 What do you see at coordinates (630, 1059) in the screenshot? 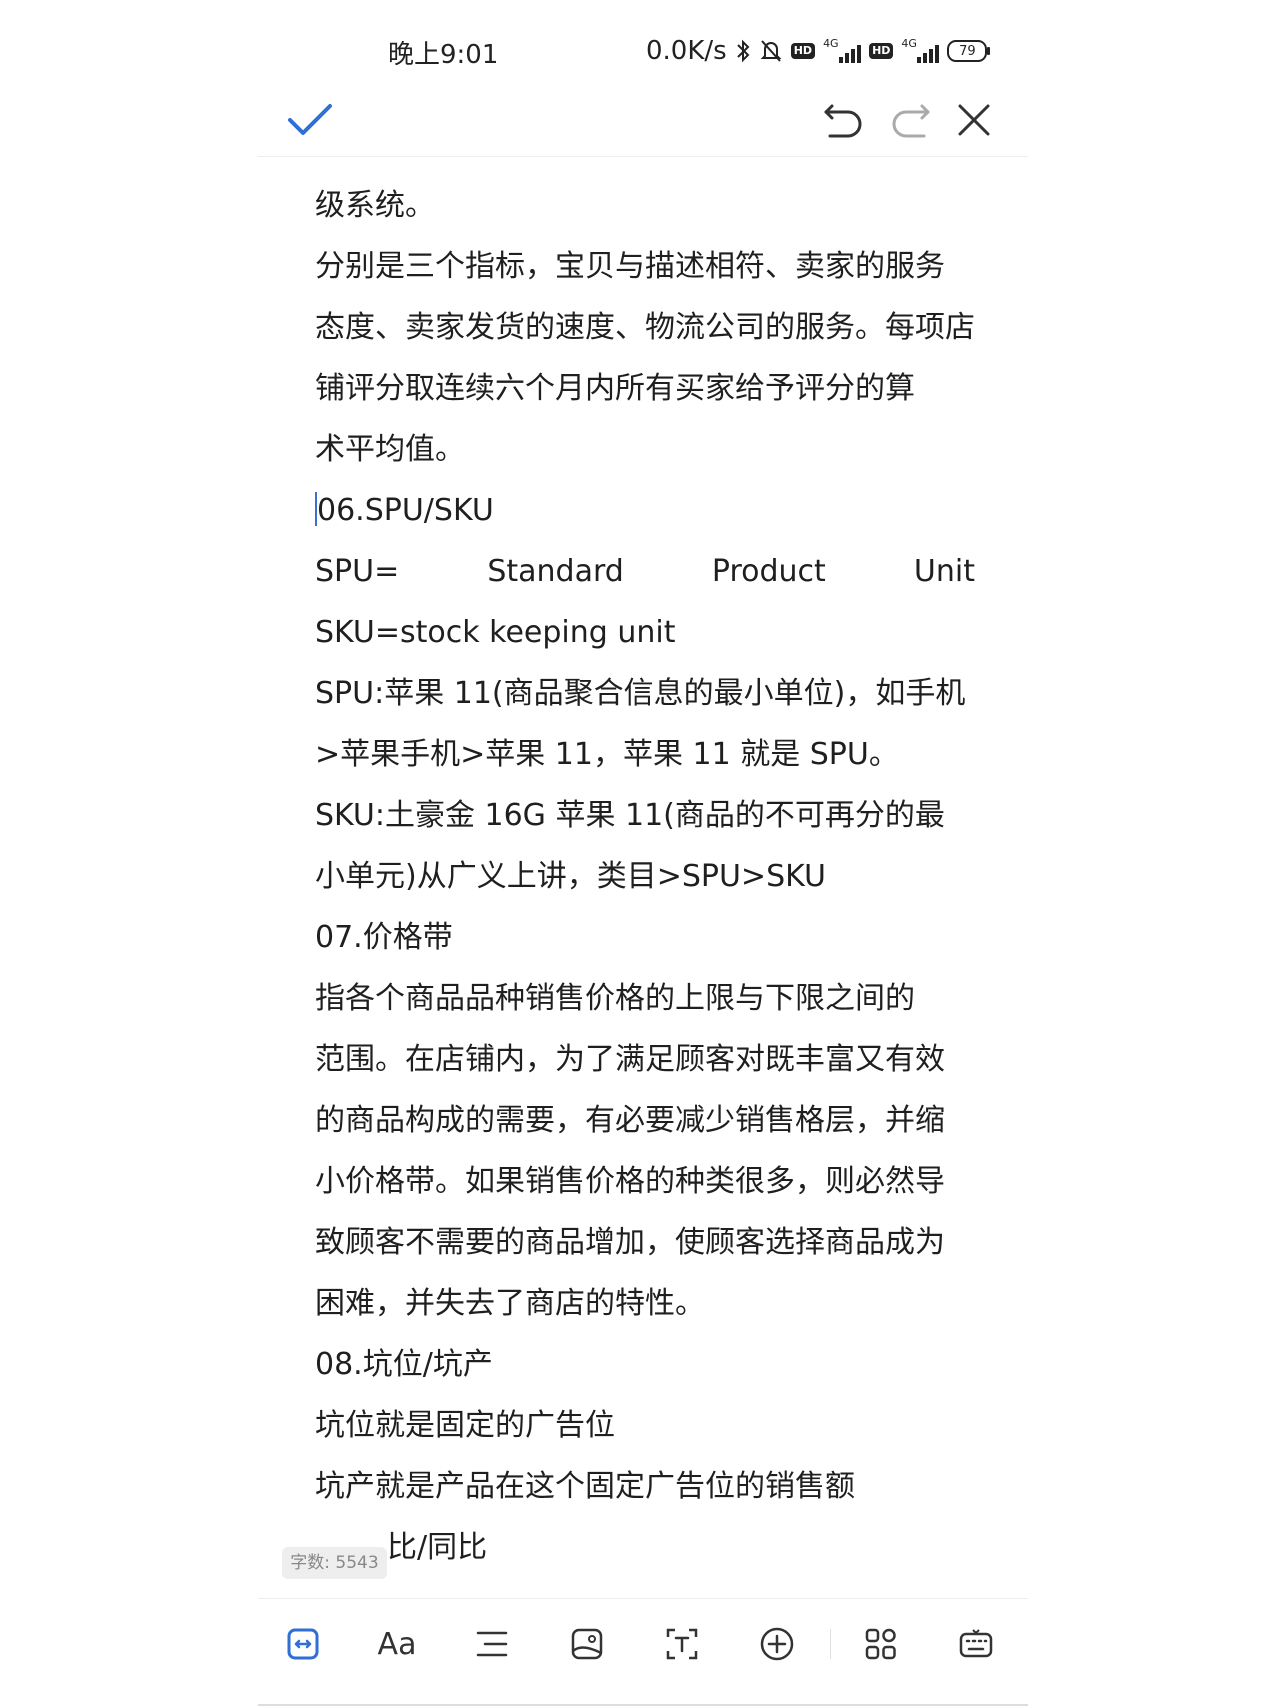
I see `doc-line: 范围。在店铺内，为了满足顾客对既丰富又有效` at bounding box center [630, 1059].